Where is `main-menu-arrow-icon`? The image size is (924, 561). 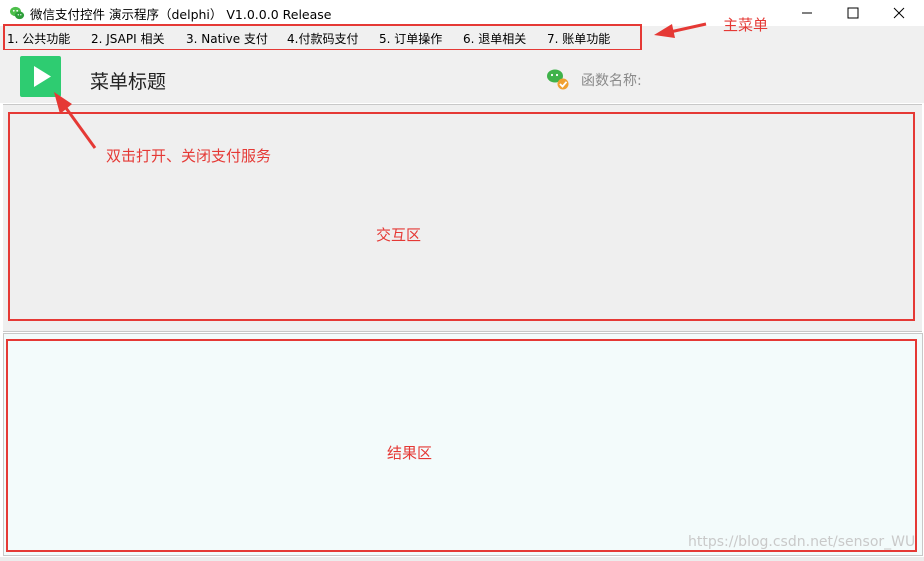 main-menu-arrow-icon is located at coordinates (680, 30).